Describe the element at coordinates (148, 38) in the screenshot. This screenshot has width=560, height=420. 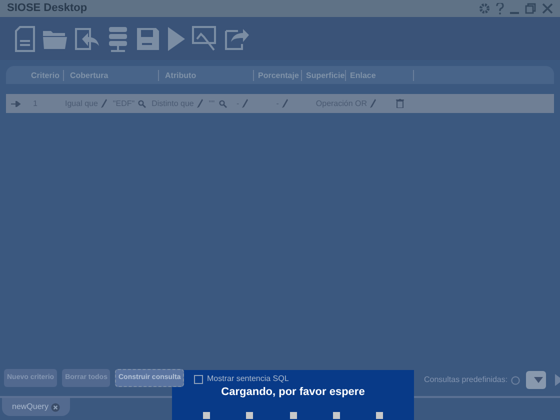
I see `save-icon` at that location.